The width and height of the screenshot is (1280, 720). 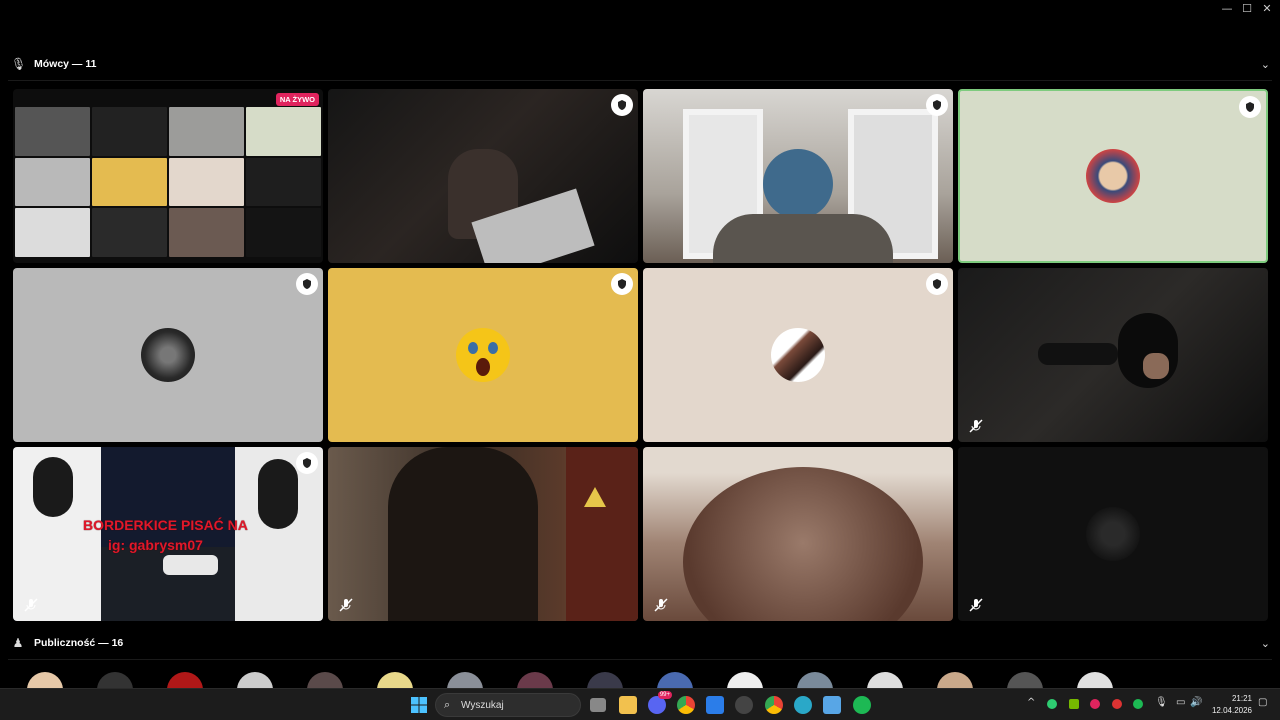 What do you see at coordinates (18, 643) in the screenshot?
I see `audience-icon: ♟` at bounding box center [18, 643].